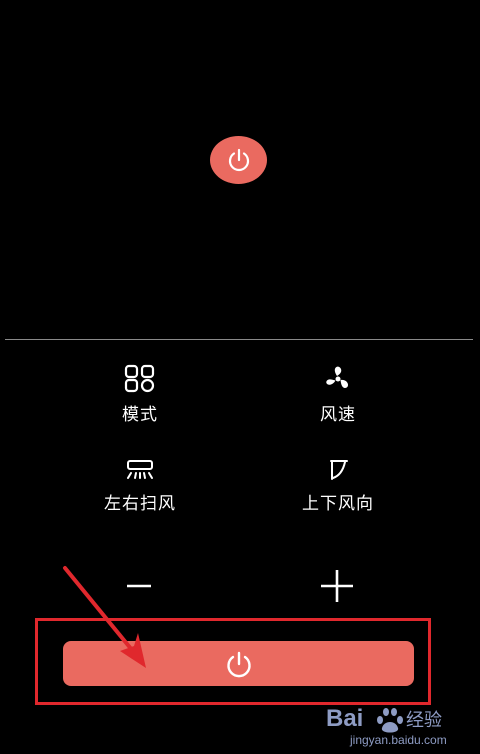  I want to click on svg-text: Bai, so click(344, 718).